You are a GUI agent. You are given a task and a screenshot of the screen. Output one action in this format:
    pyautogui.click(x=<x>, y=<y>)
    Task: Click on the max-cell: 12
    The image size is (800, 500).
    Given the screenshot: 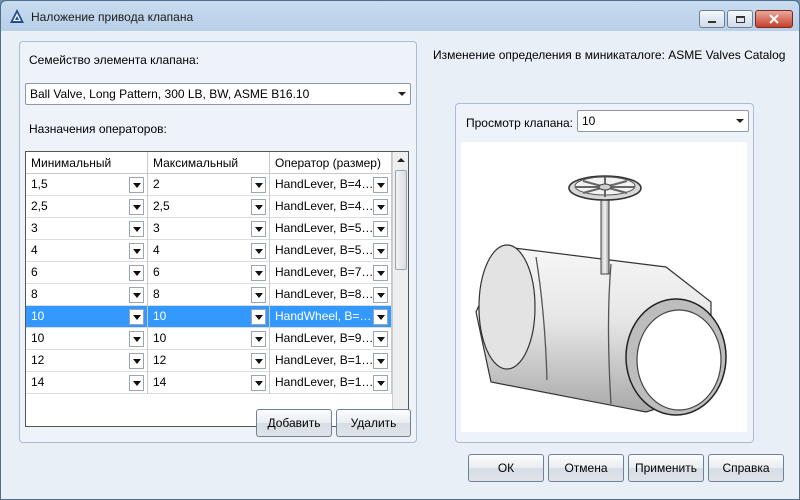 What is the action you would take?
    pyautogui.click(x=209, y=361)
    